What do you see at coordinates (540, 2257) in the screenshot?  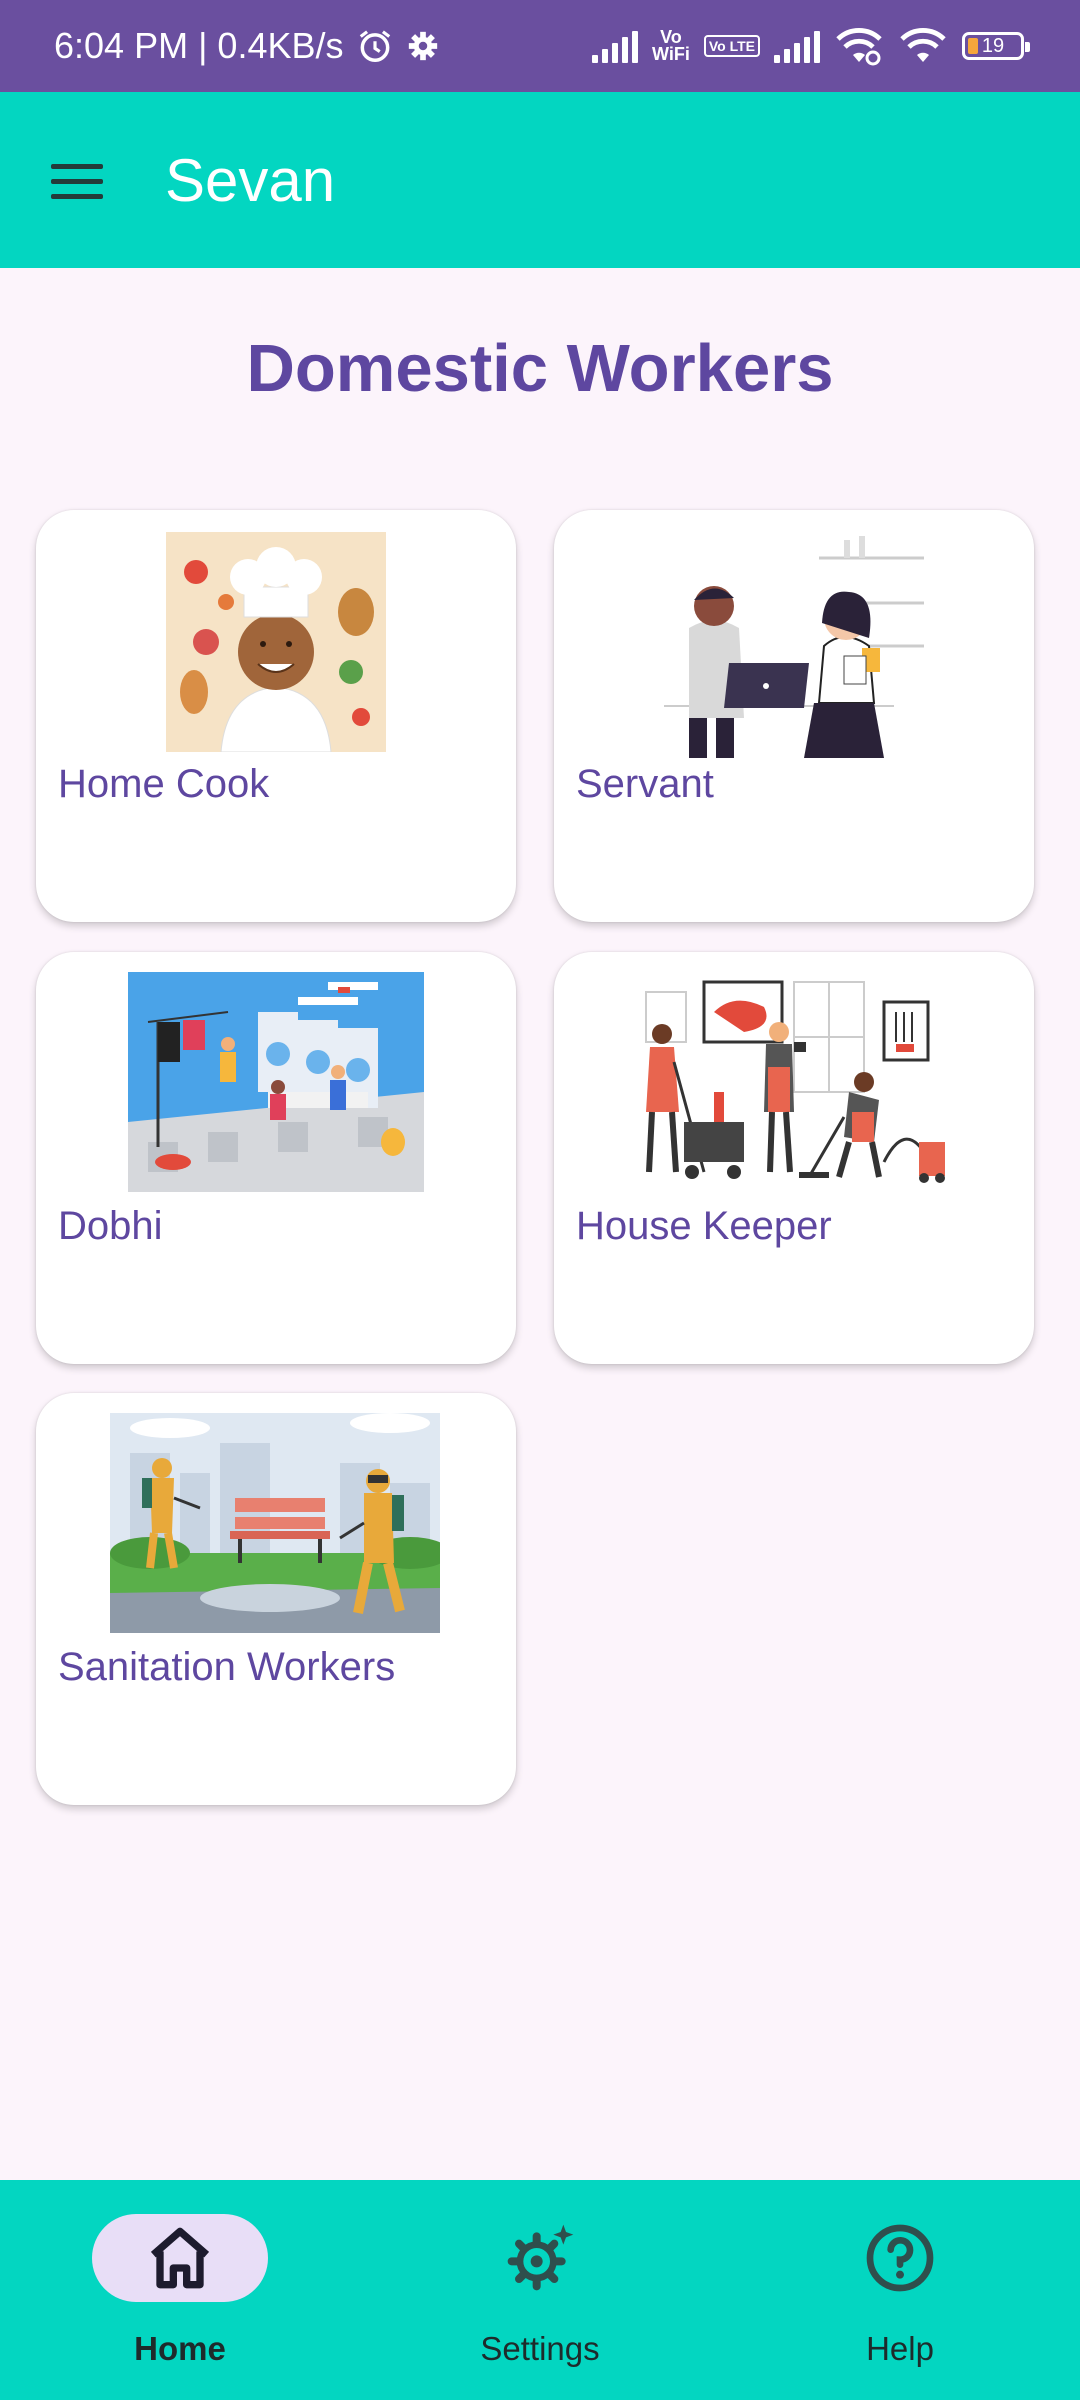 I see `settings-sparkle-icon` at bounding box center [540, 2257].